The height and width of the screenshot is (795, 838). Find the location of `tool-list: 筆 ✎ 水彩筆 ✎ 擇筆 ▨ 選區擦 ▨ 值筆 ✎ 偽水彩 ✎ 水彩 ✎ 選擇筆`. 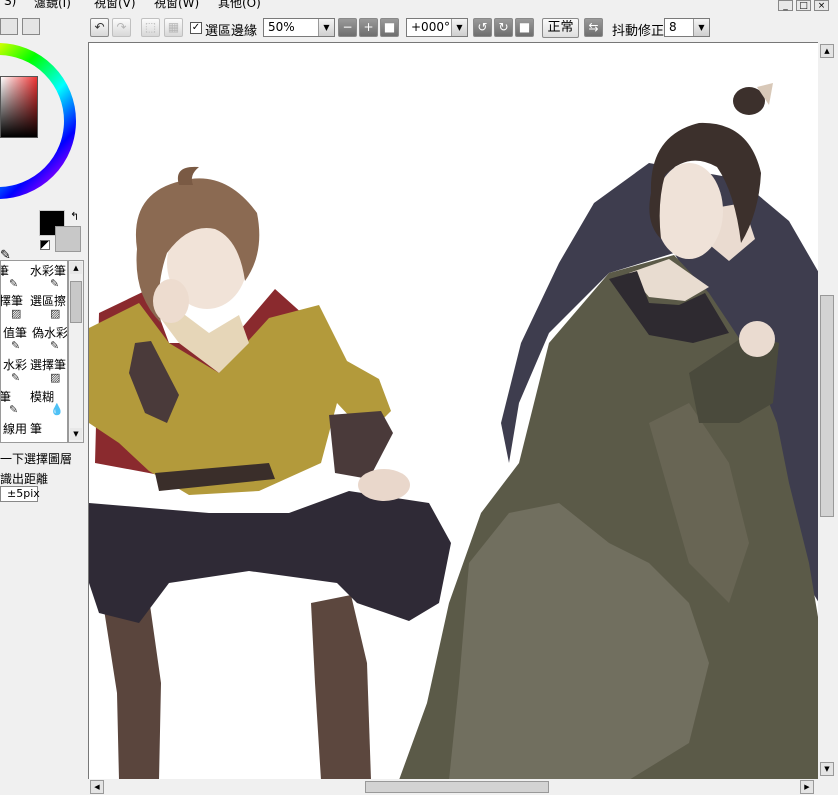

tool-list: 筆 ✎ 水彩筆 ✎ 擇筆 ▨ 選區擦 ▨ 值筆 ✎ 偽水彩 ✎ 水彩 ✎ 選擇筆 is located at coordinates (34, 351).